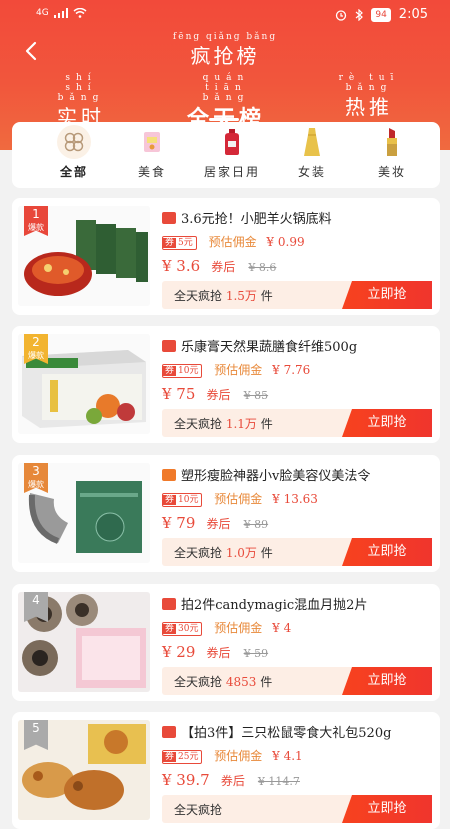 Image resolution: width=450 pixels, height=829 pixels. Describe the element at coordinates (312, 151) in the screenshot. I see `category-item-women: 女装` at that location.